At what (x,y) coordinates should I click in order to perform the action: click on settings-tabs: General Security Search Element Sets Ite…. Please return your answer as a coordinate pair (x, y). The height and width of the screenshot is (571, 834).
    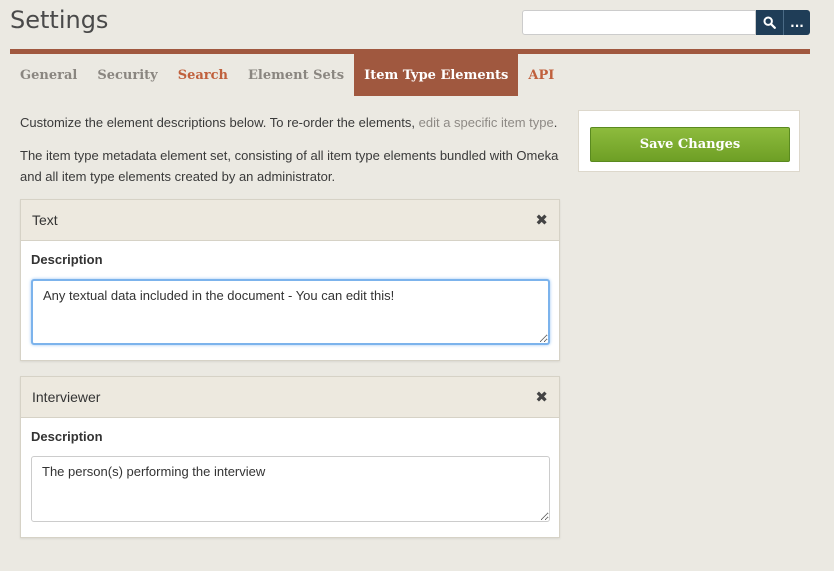
    Looking at the image, I should click on (287, 75).